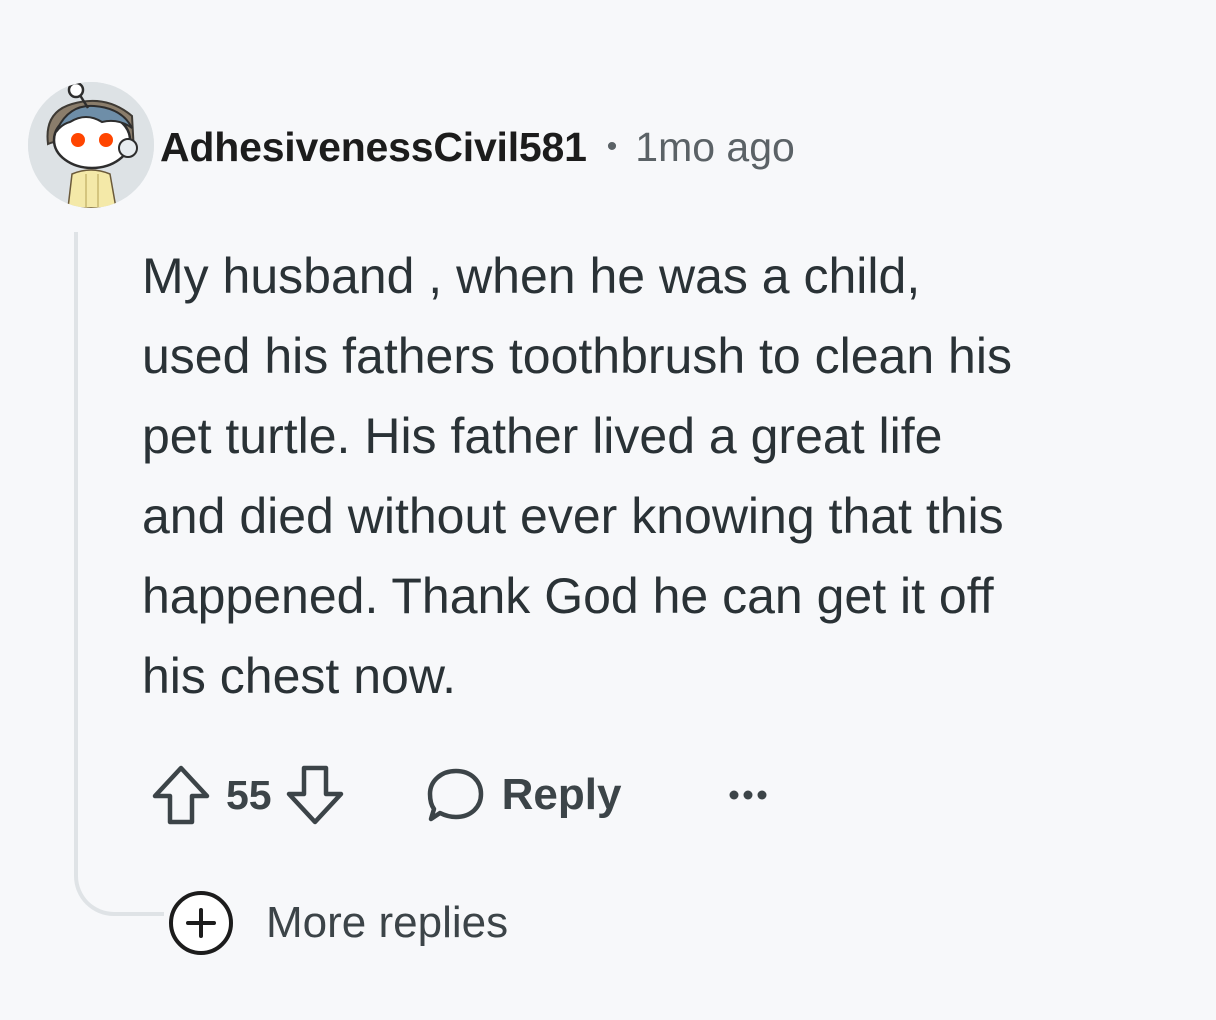  Describe the element at coordinates (201, 923) in the screenshot. I see `plus-circle-icon` at that location.